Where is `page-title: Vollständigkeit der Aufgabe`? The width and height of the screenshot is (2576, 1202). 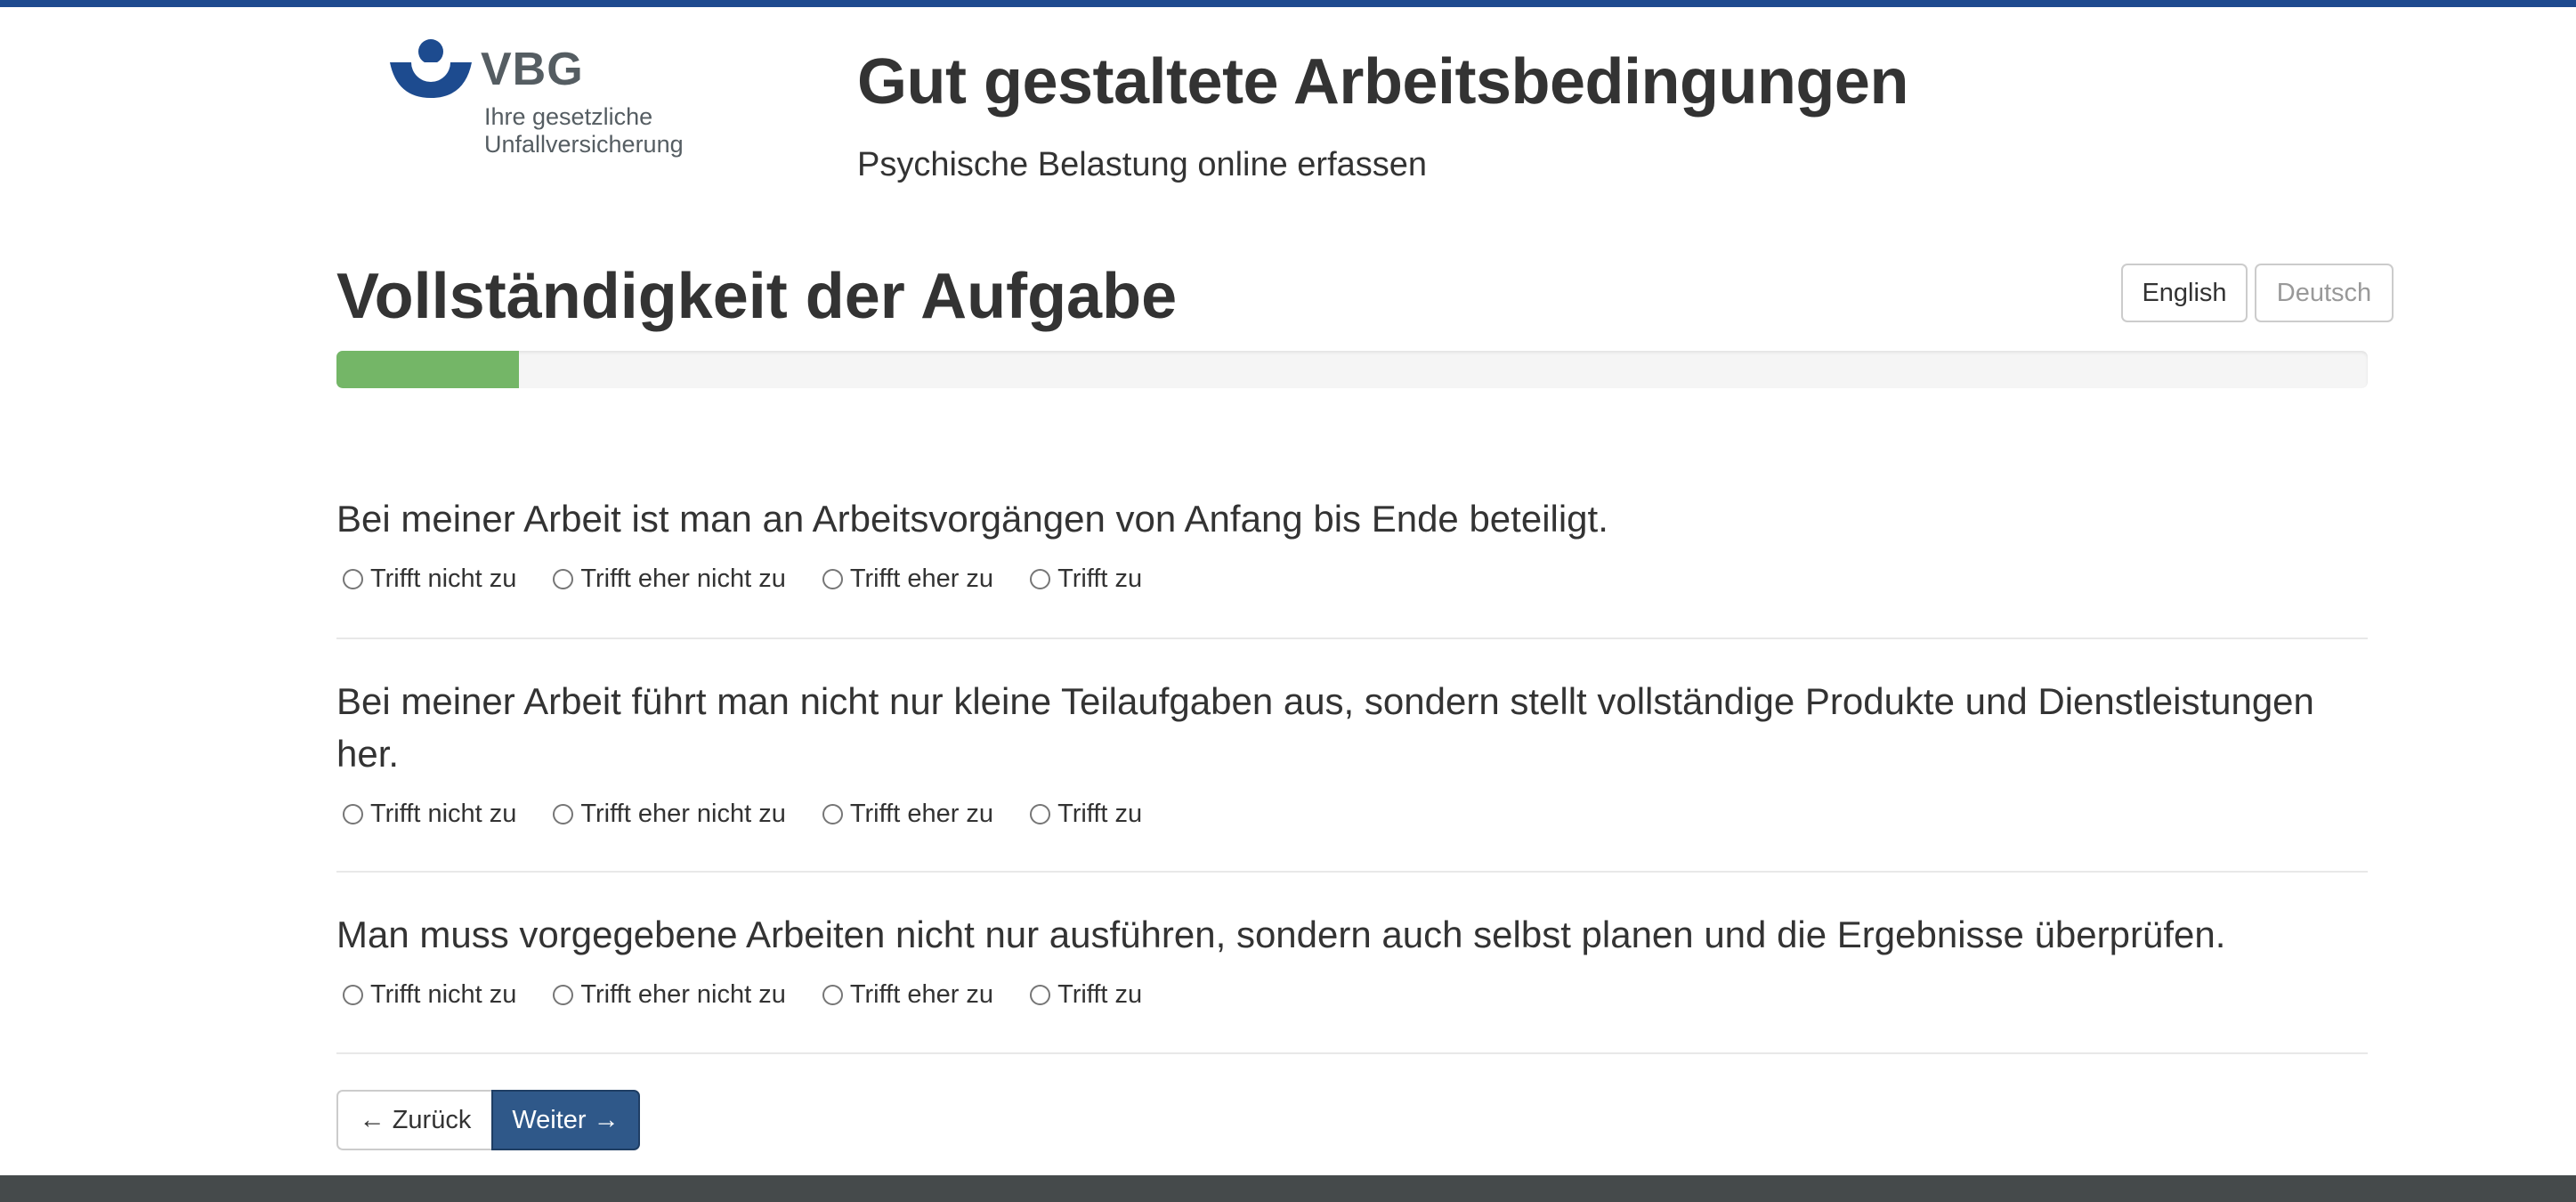
page-title: Vollständigkeit der Aufgabe is located at coordinates (757, 296).